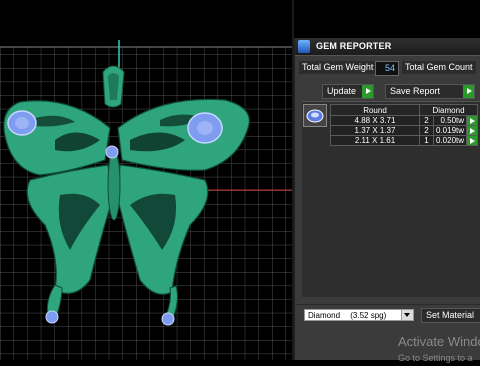 The width and height of the screenshot is (480, 366). Describe the element at coordinates (450, 120) in the screenshot. I see `gem-weight: 0.50tw` at that location.